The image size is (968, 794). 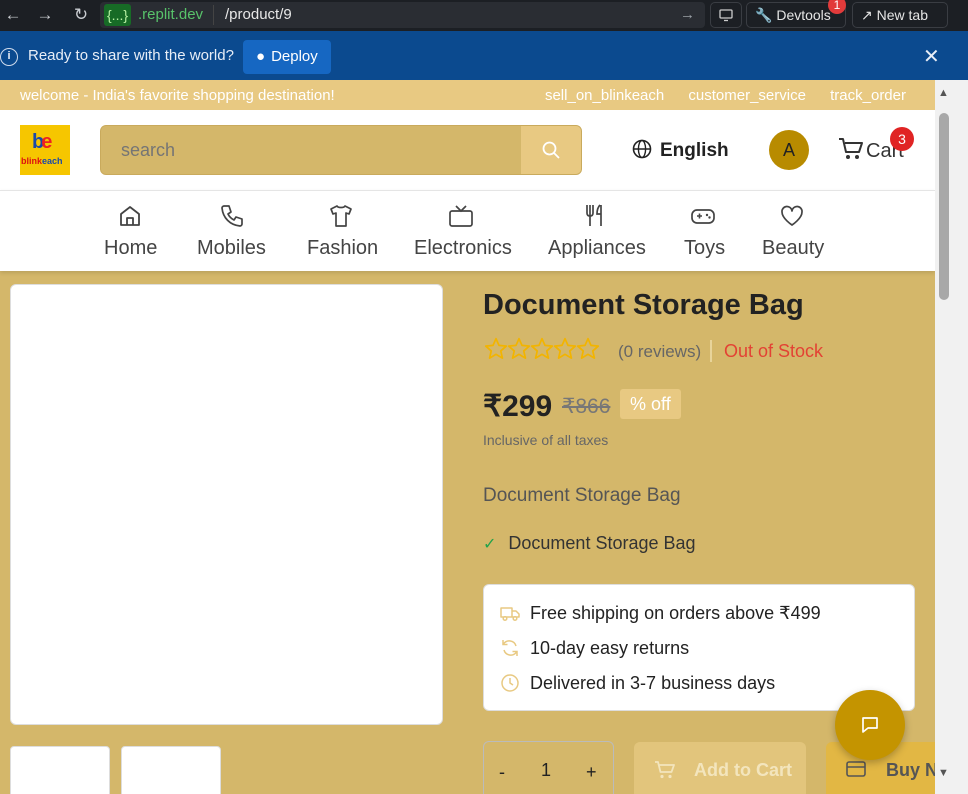 I want to click on chat-button, so click(x=870, y=725).